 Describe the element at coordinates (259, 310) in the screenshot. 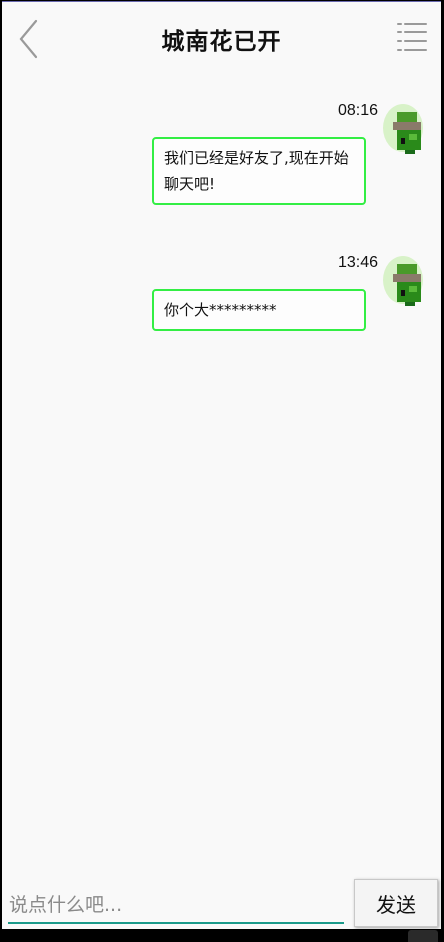

I see `message-bubble: 你个大*********` at that location.